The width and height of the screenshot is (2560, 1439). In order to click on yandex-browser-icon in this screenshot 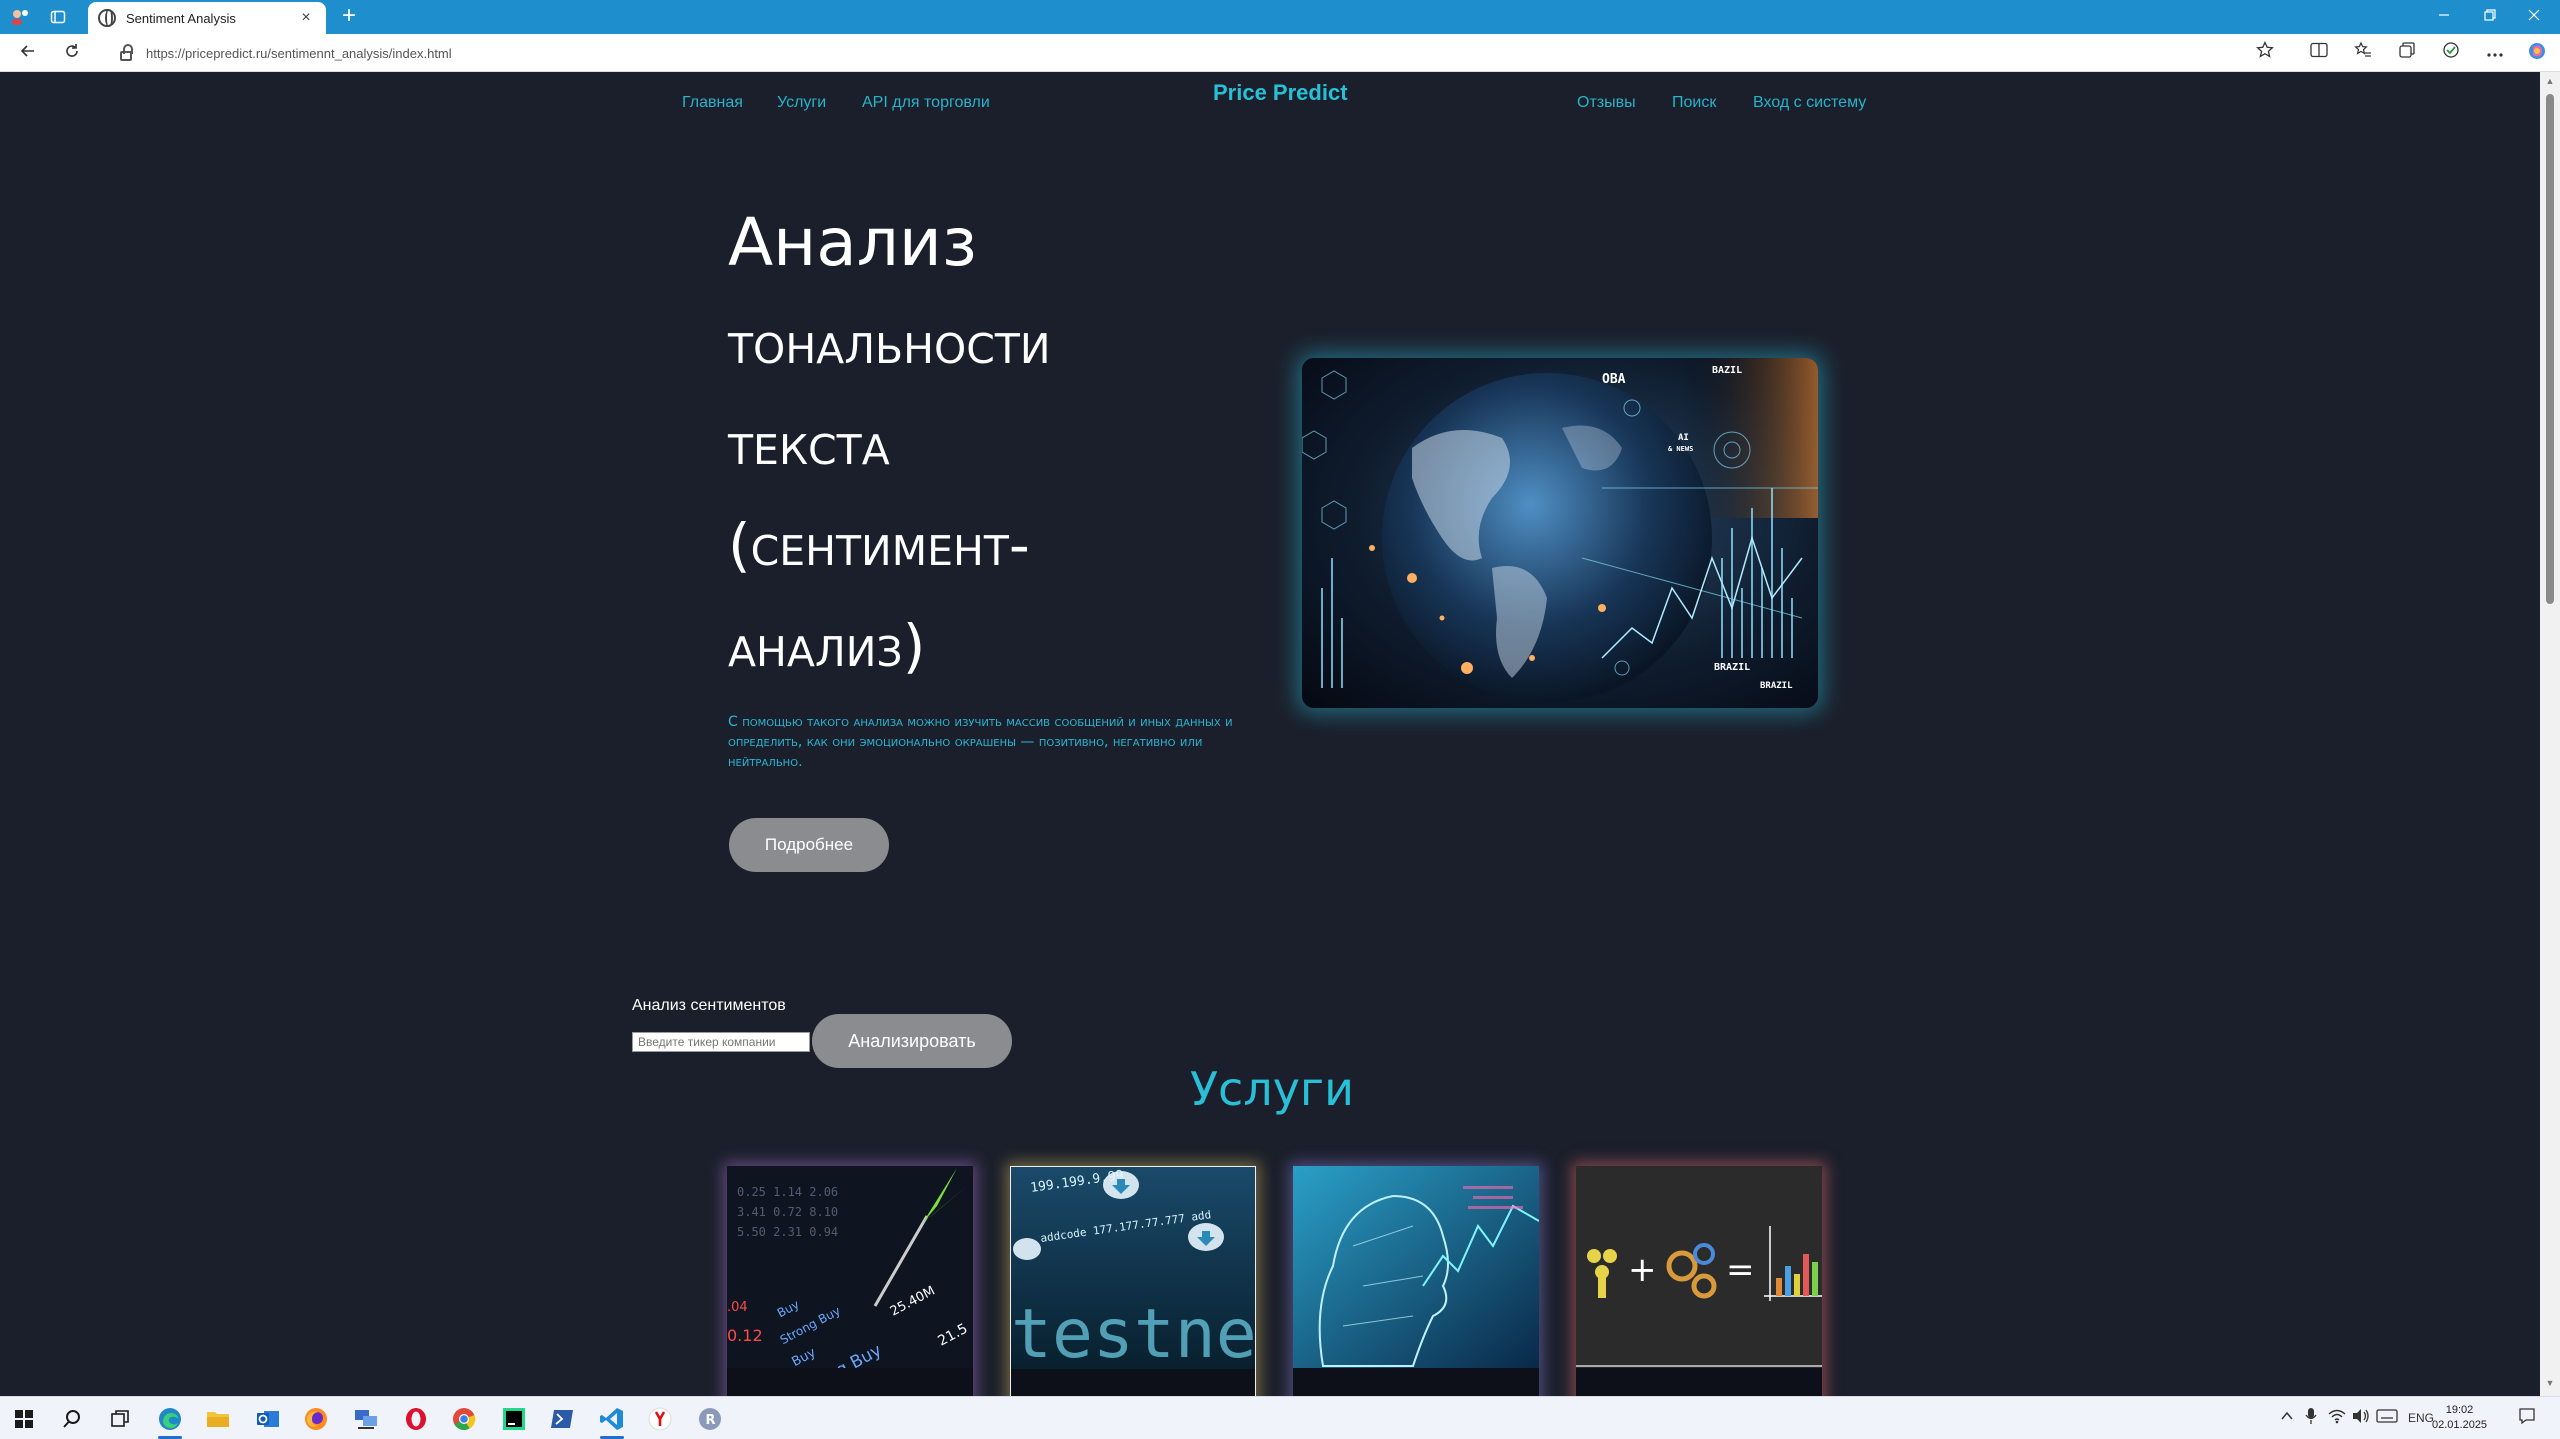, I will do `click(660, 1419)`.